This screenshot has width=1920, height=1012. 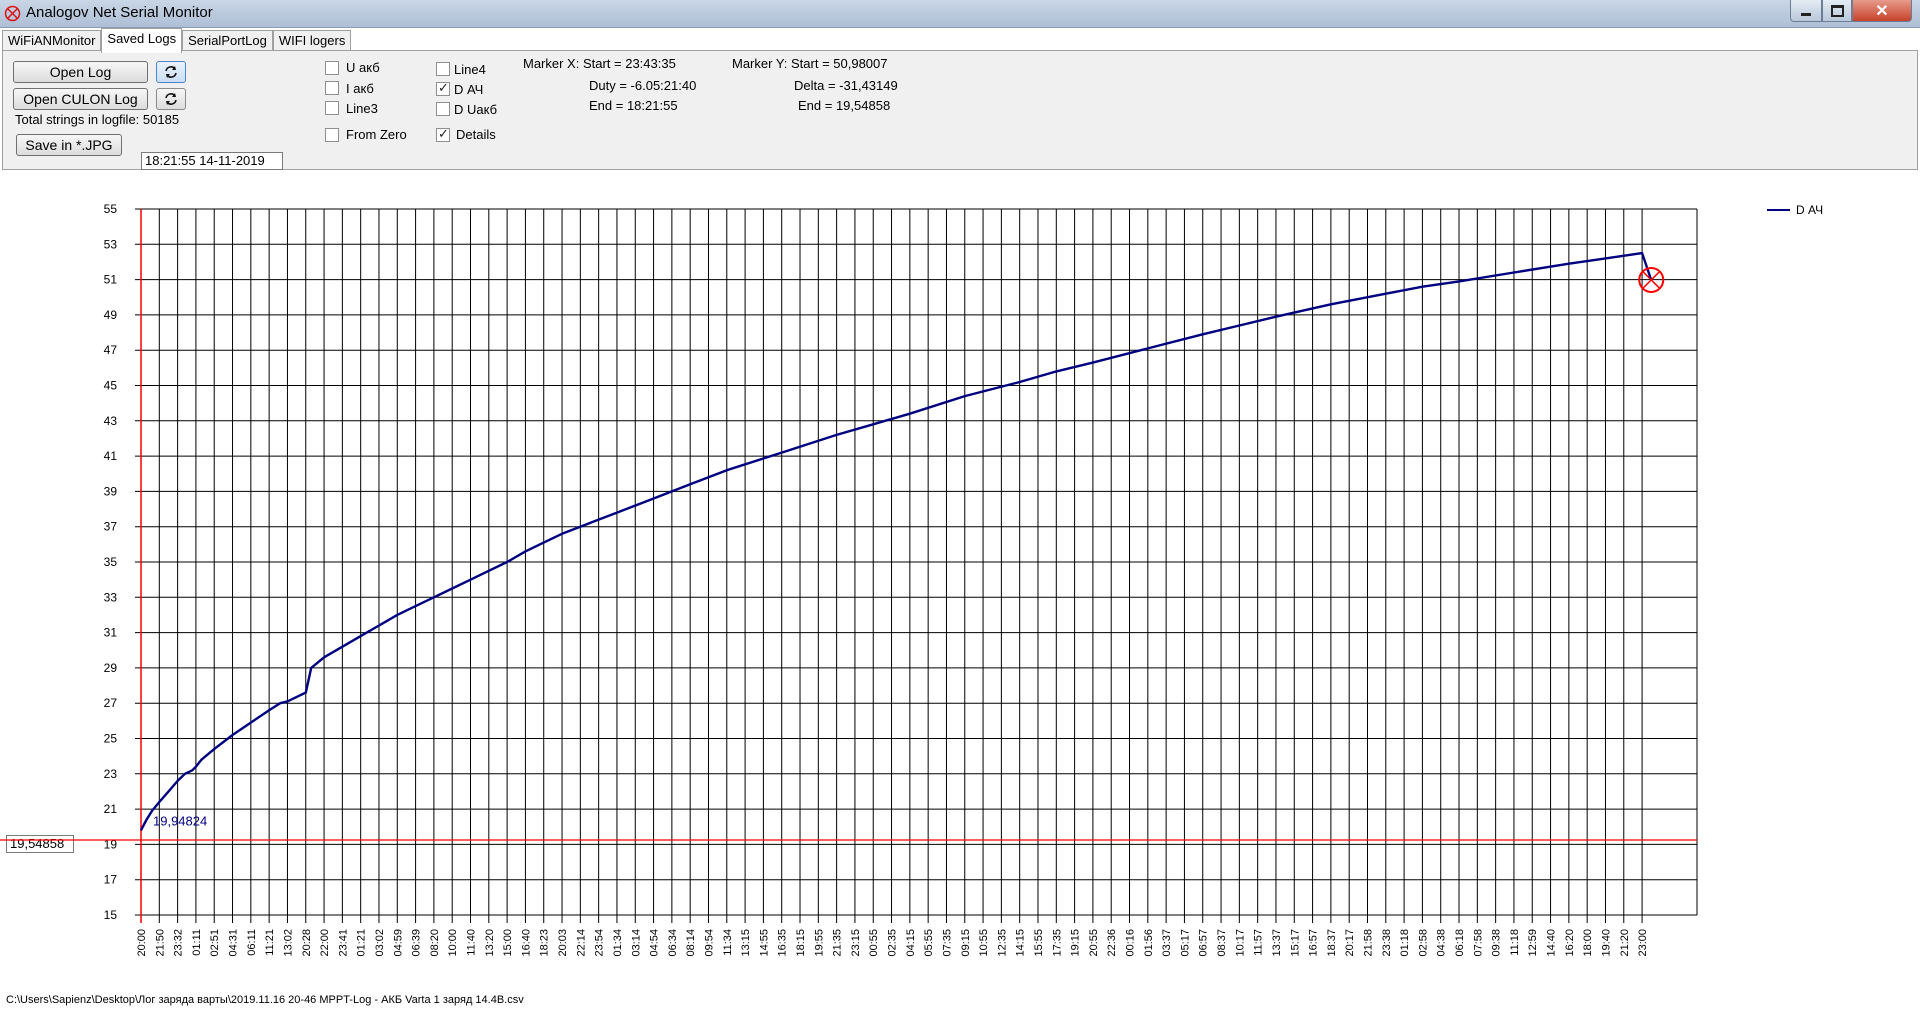 I want to click on x-tick-label: 21:35, so click(x=838, y=943).